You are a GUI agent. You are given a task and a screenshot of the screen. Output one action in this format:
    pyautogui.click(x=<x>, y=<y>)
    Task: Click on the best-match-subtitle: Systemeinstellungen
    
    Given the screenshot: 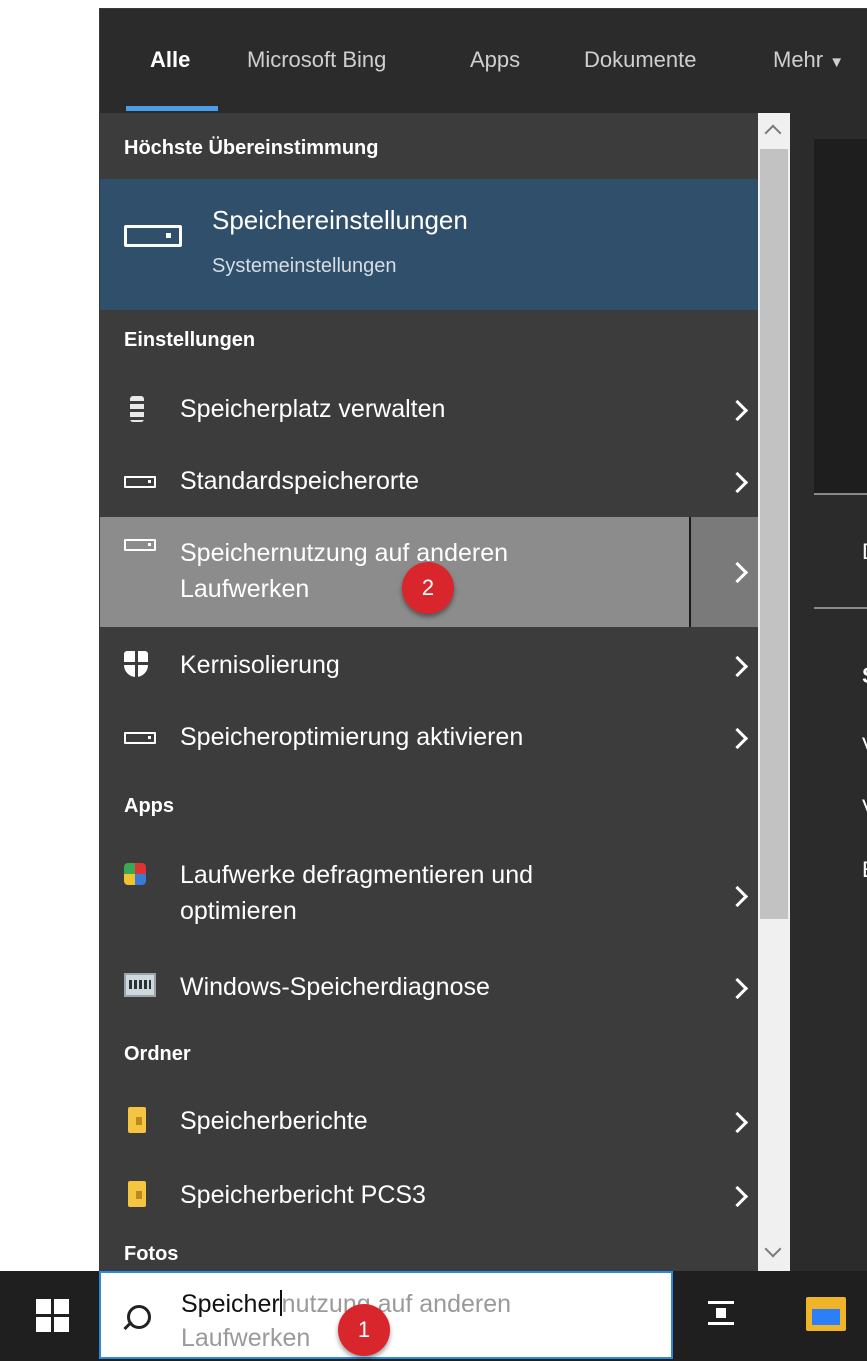 What is the action you would take?
    pyautogui.click(x=304, y=266)
    